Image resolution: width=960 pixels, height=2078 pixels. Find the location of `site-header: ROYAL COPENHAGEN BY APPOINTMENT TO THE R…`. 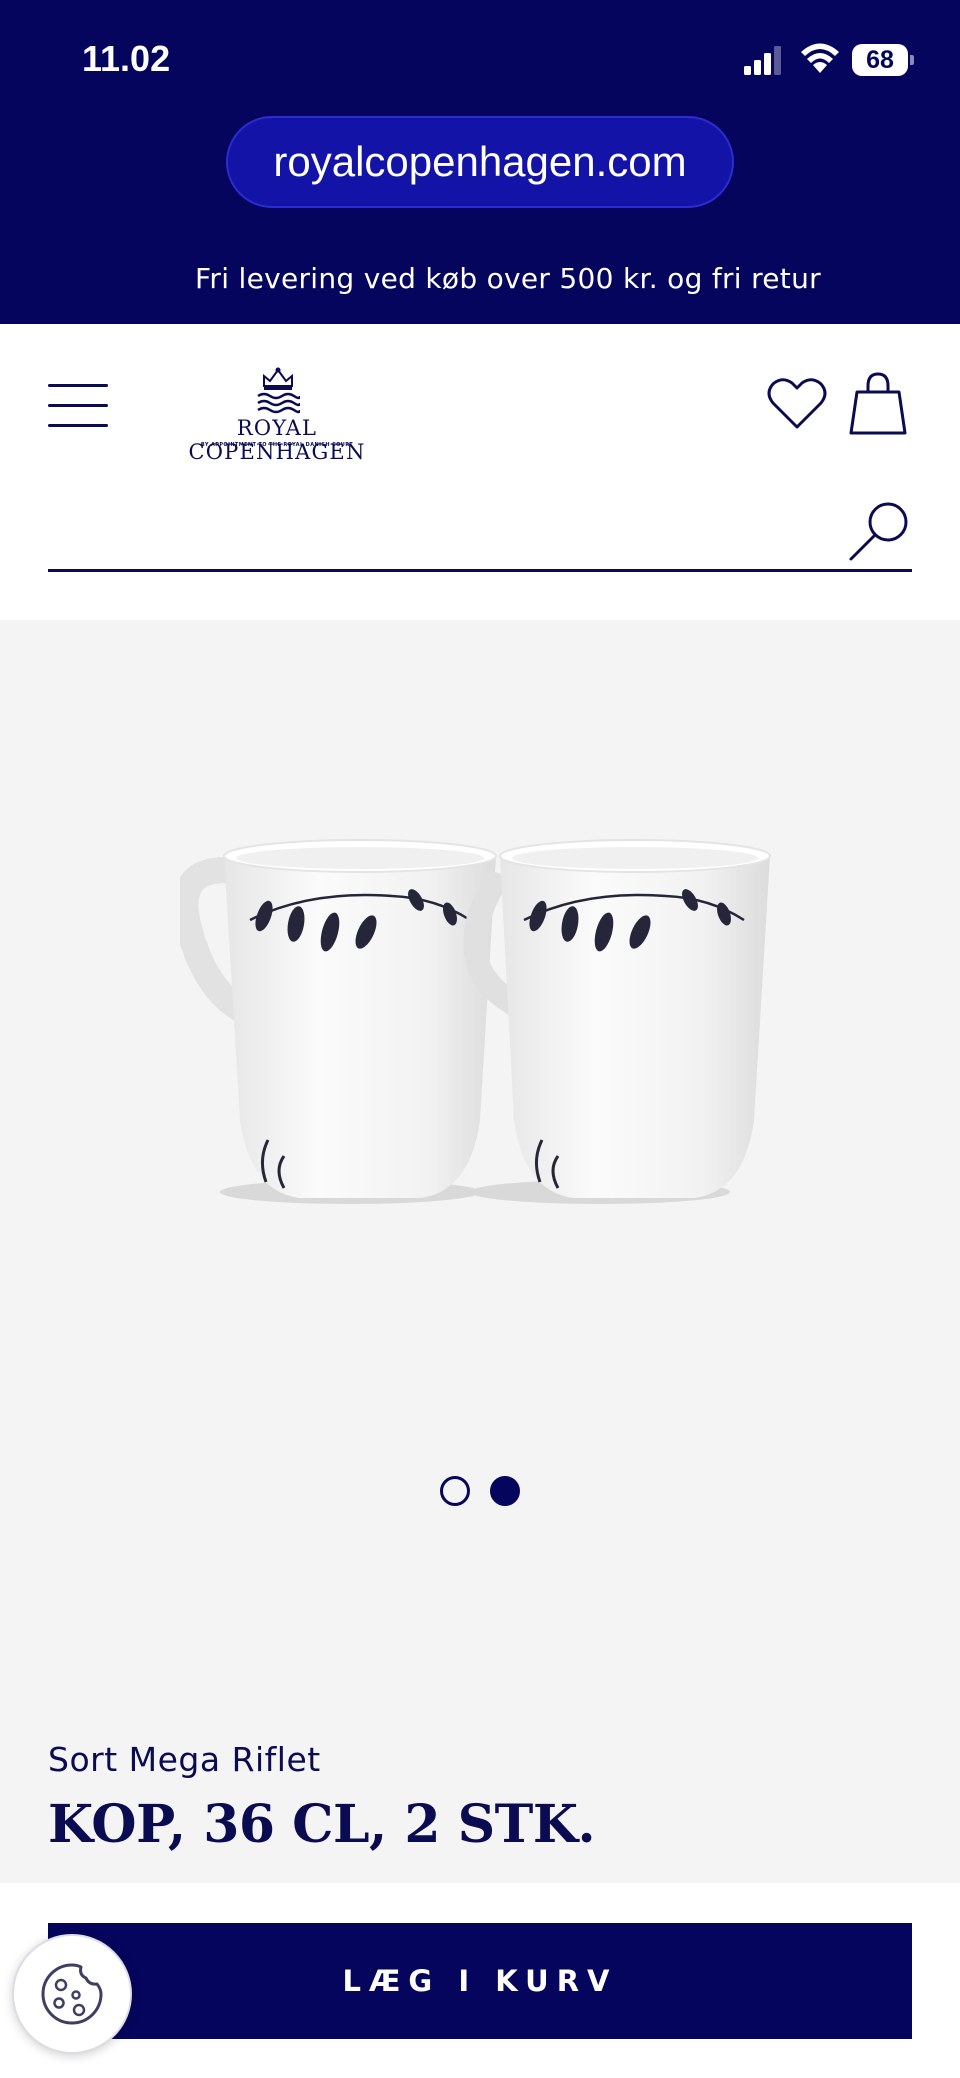

site-header: ROYAL COPENHAGEN BY APPOINTMENT TO THE R… is located at coordinates (480, 472).